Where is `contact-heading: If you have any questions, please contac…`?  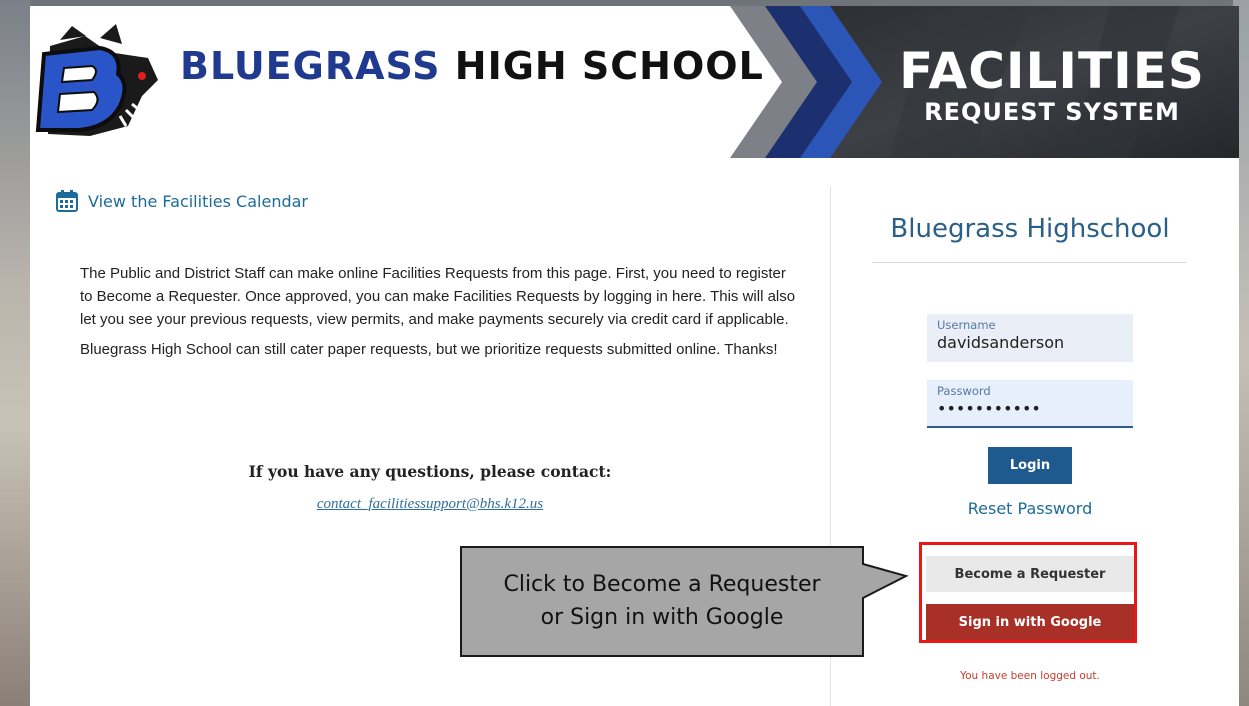 contact-heading: If you have any questions, please contac… is located at coordinates (430, 471).